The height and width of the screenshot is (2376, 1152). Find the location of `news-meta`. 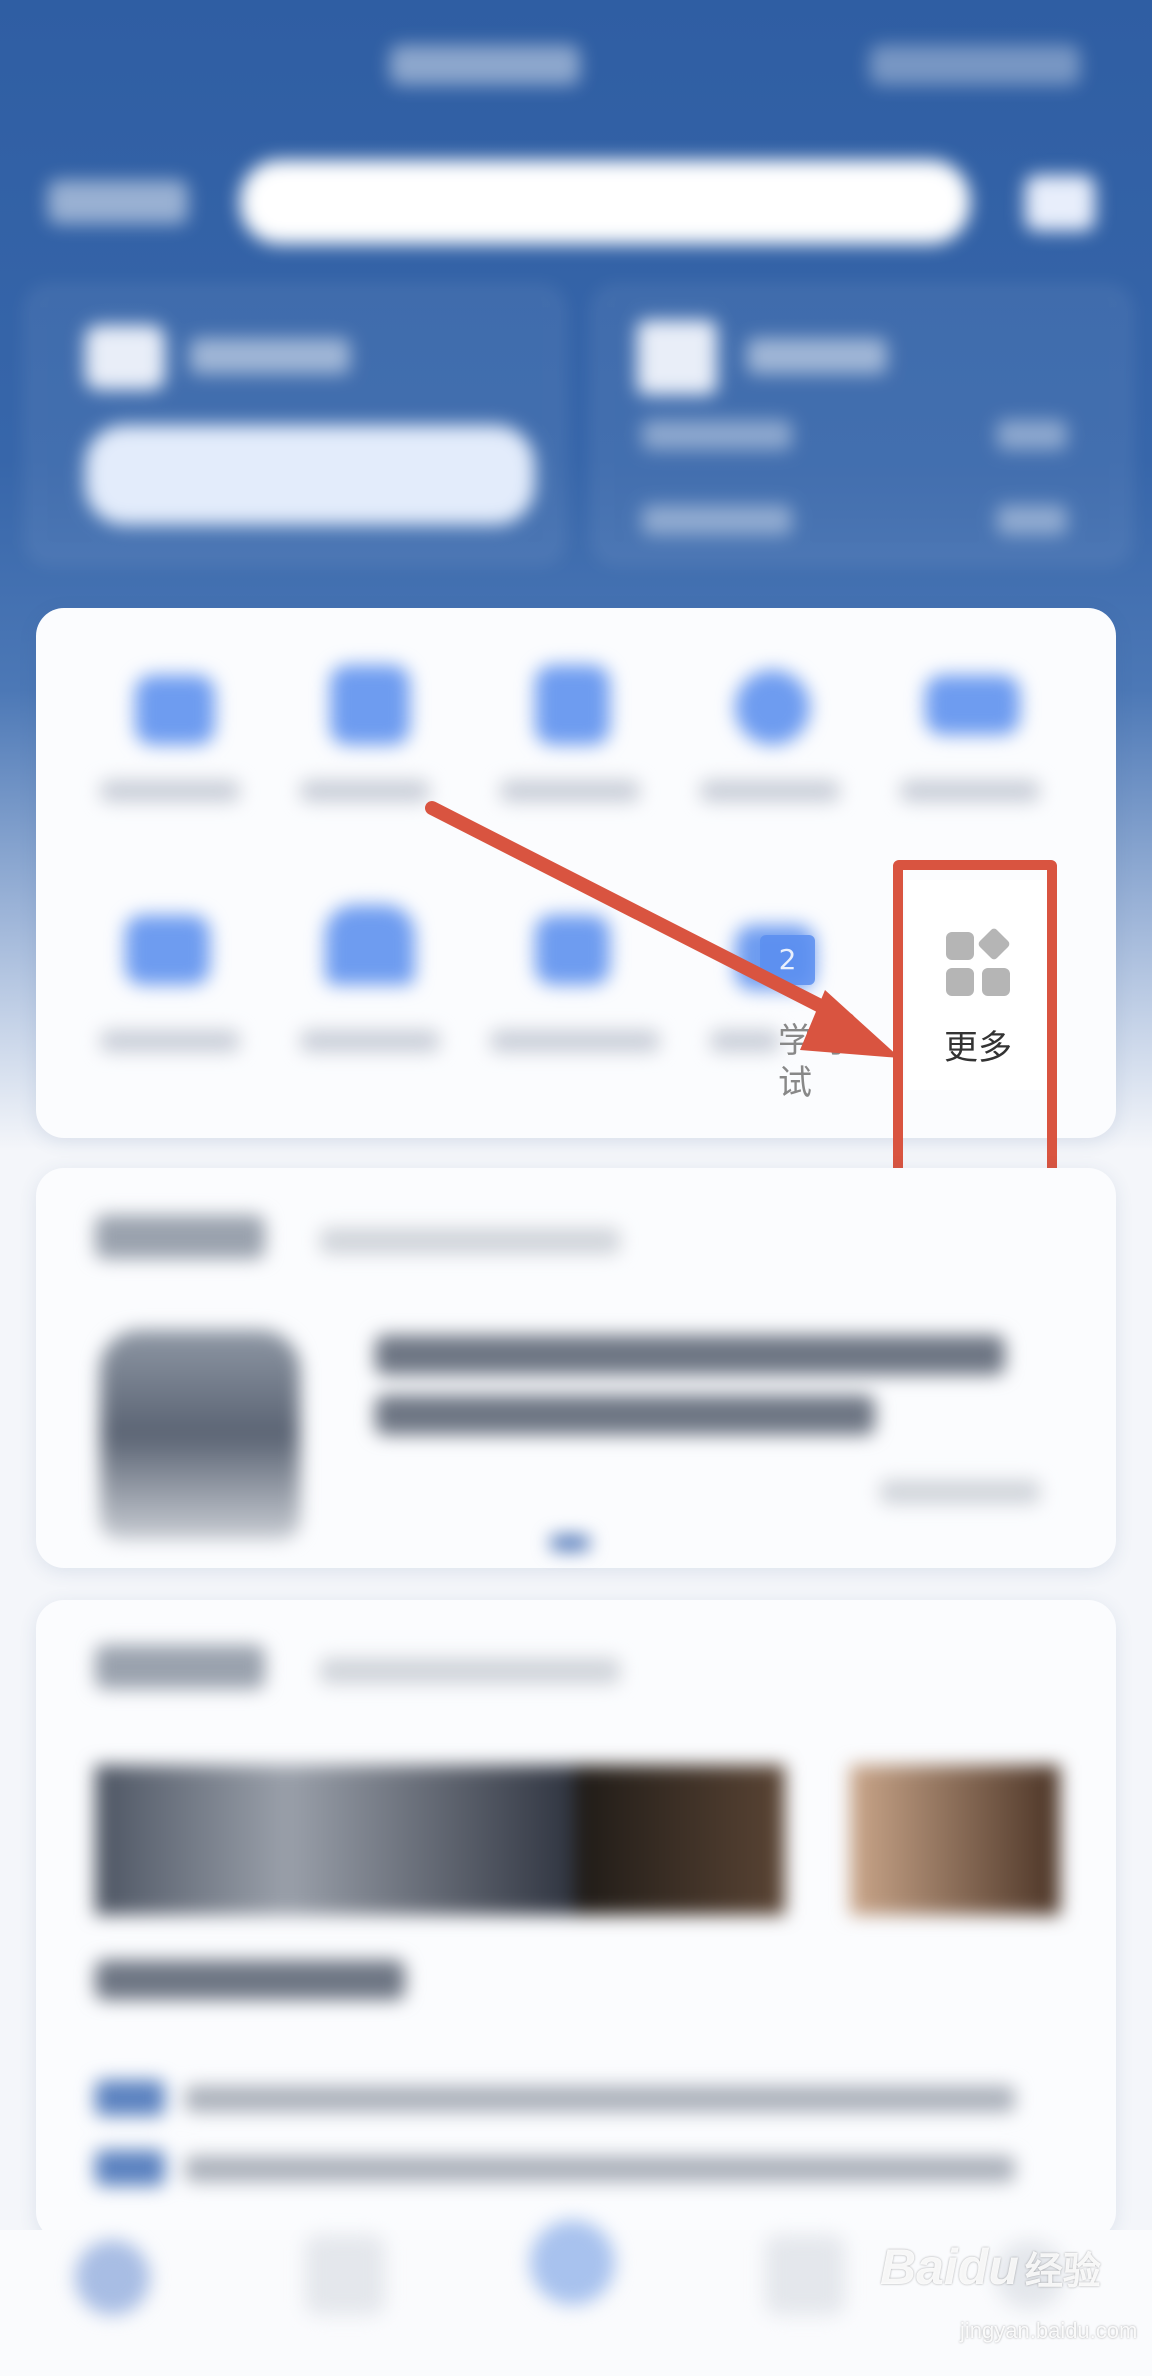

news-meta is located at coordinates (960, 1492).